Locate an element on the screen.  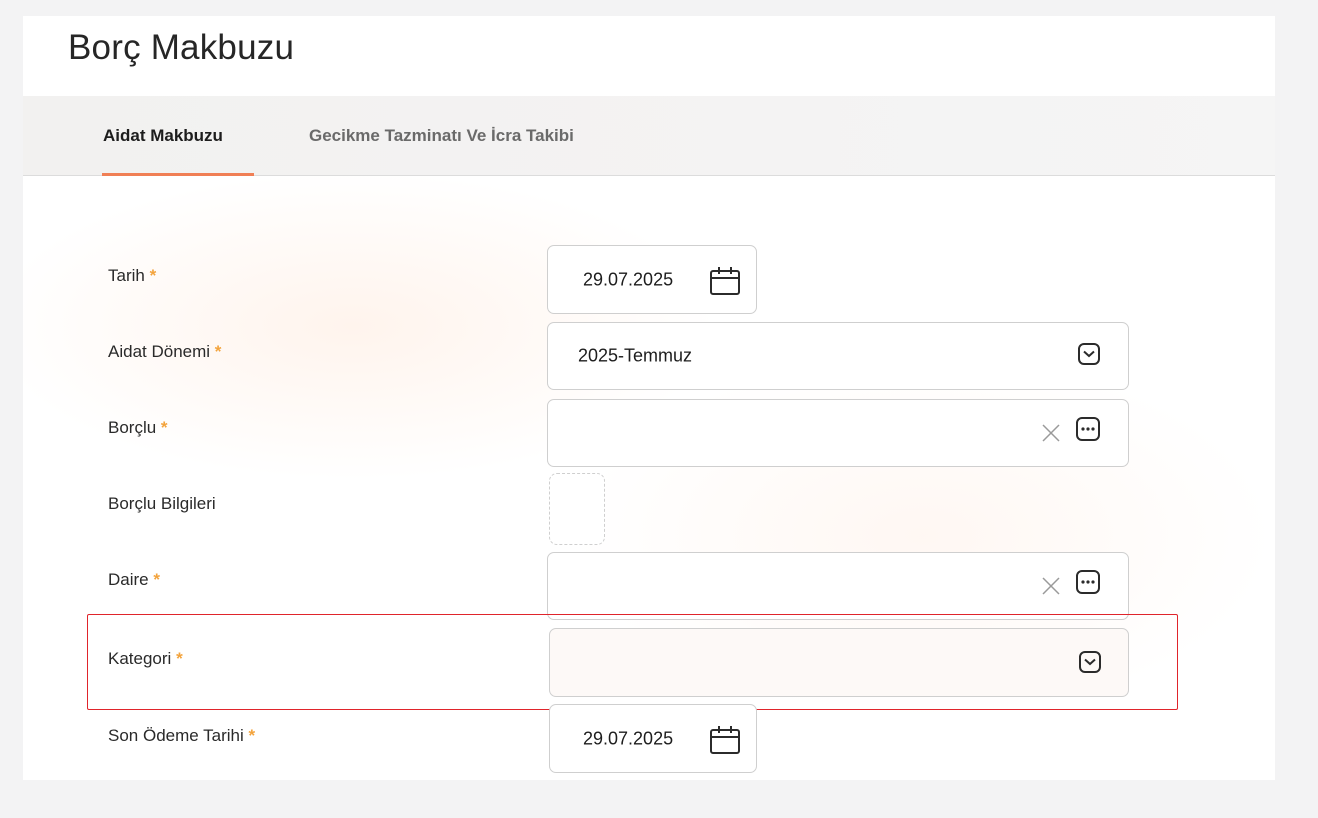
borclu-label: Borçlu * is located at coordinates (138, 428).